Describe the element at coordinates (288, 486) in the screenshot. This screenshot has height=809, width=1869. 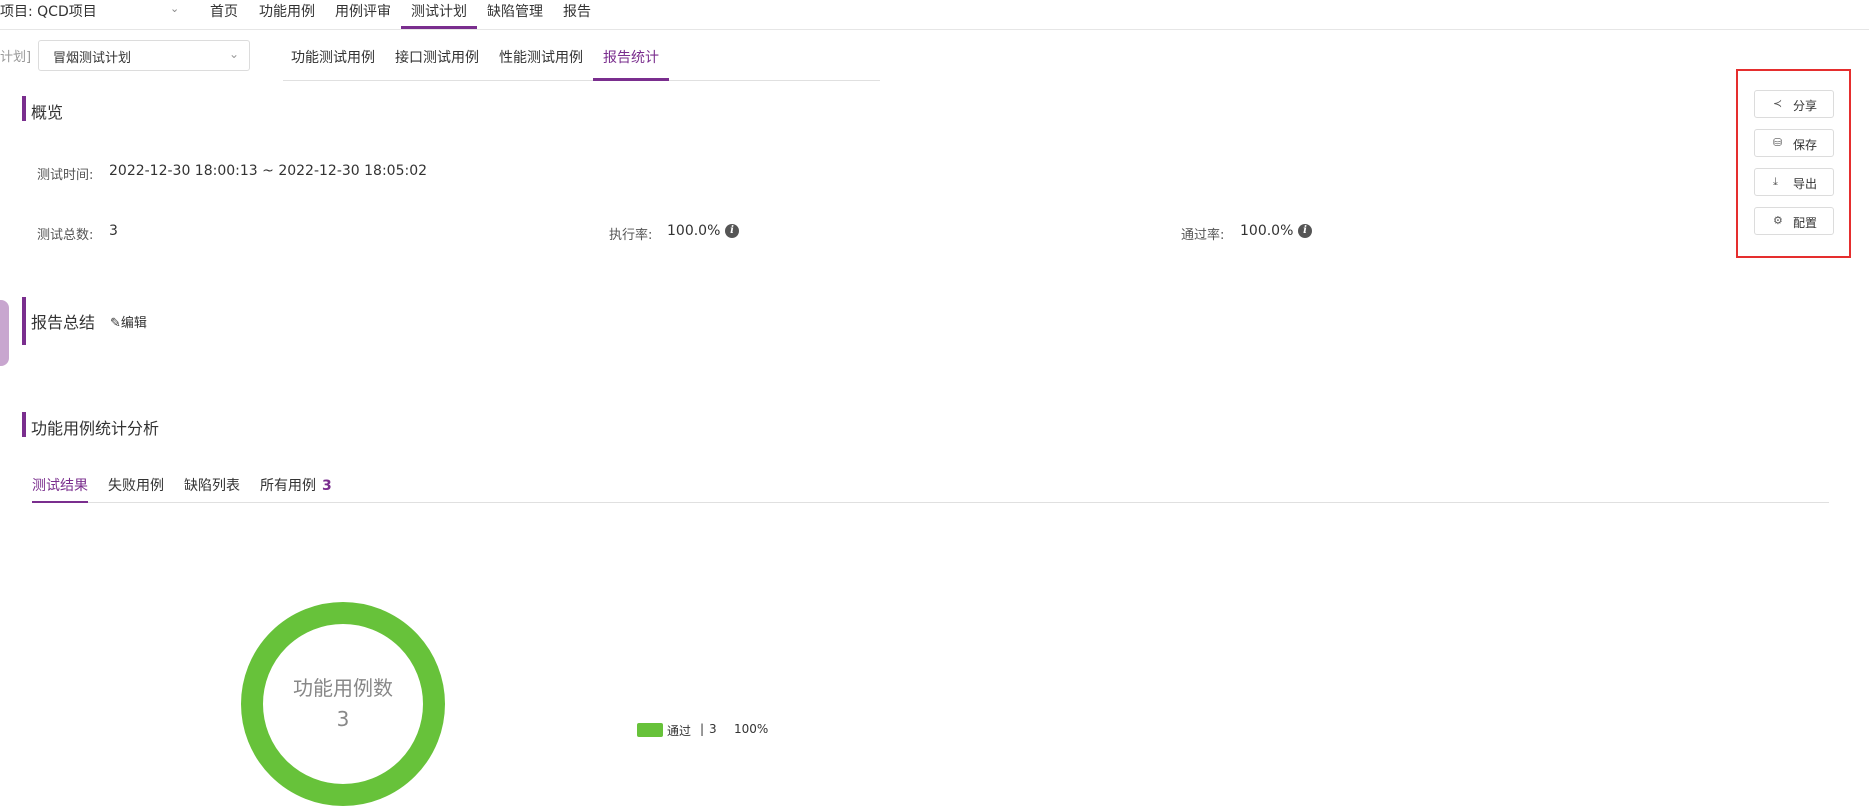
I see `tab-all-cases-label: 所有用例` at that location.